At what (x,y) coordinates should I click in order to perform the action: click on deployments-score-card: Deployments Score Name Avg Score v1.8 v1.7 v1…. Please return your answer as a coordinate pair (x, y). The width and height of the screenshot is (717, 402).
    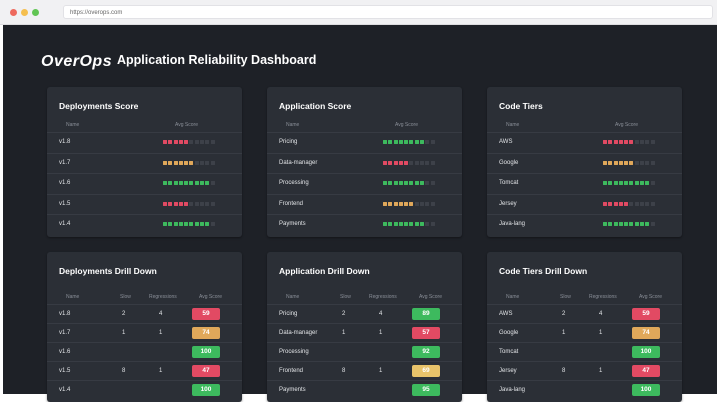
    Looking at the image, I should click on (144, 162).